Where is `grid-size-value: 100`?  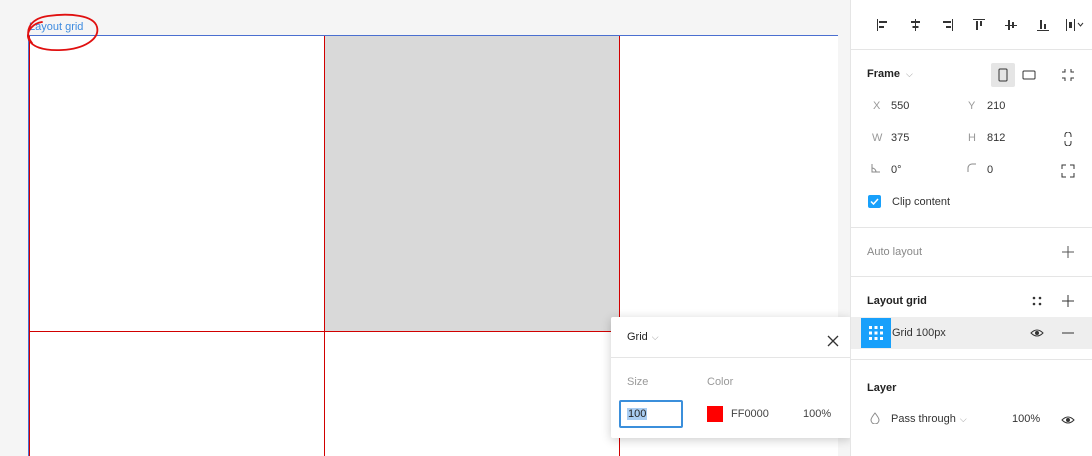 grid-size-value: 100 is located at coordinates (637, 414).